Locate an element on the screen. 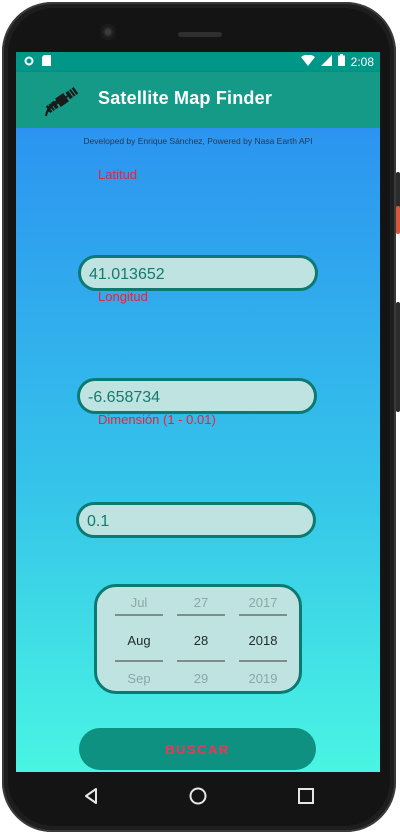 Image resolution: width=400 pixels, height=836 pixels. day-divider-bottom is located at coordinates (201, 661).